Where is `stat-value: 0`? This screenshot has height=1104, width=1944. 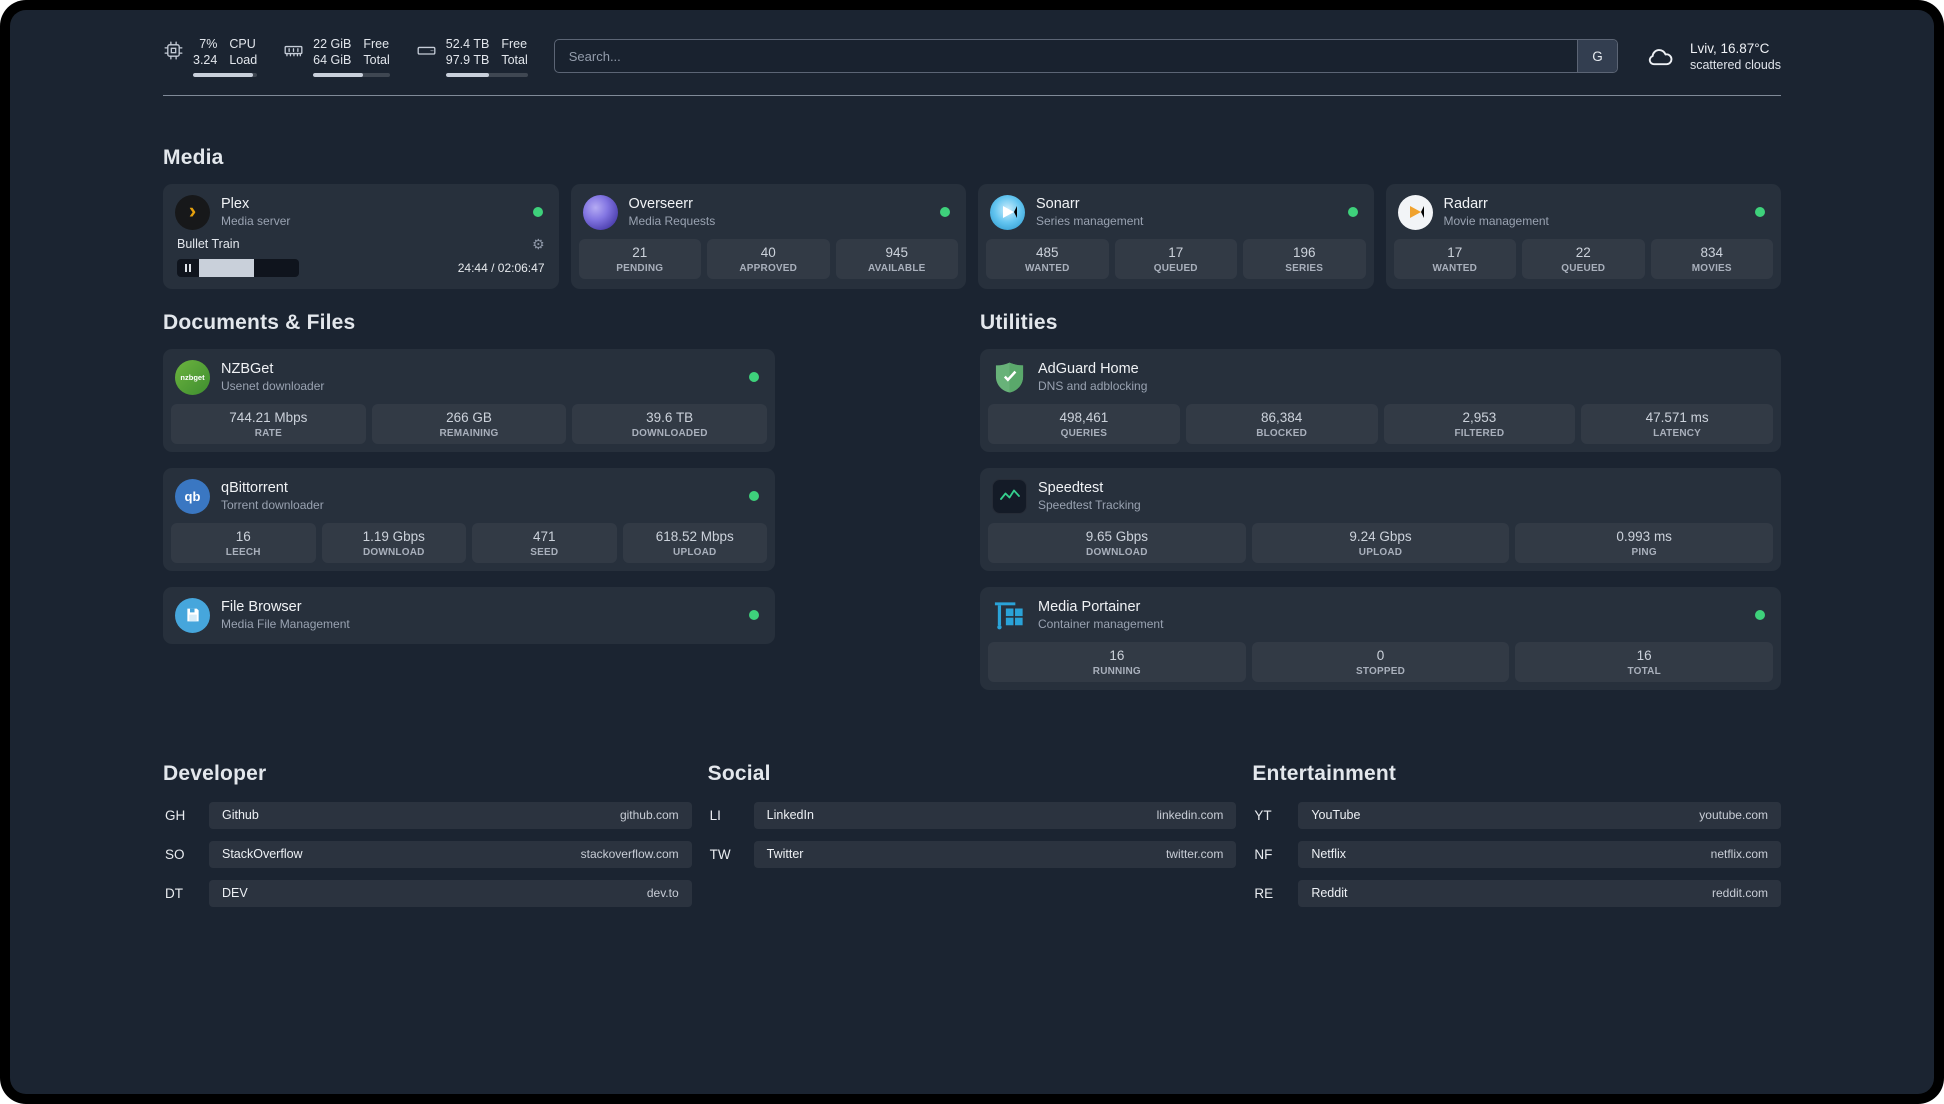
stat-value: 0 is located at coordinates (1380, 655).